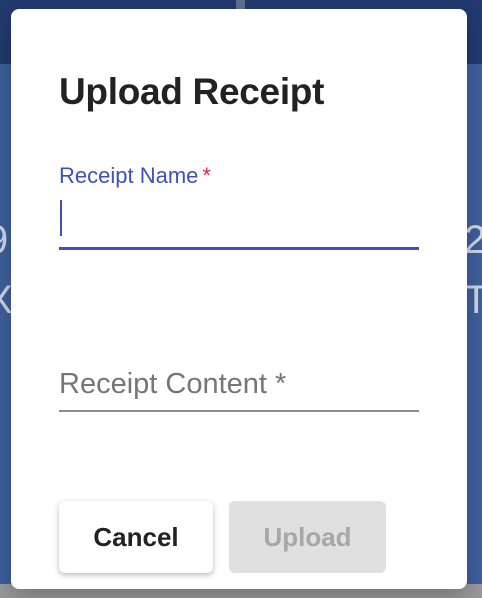 Image resolution: width=482 pixels, height=598 pixels. I want to click on receipt-name-label: Receipt Name *, so click(135, 176).